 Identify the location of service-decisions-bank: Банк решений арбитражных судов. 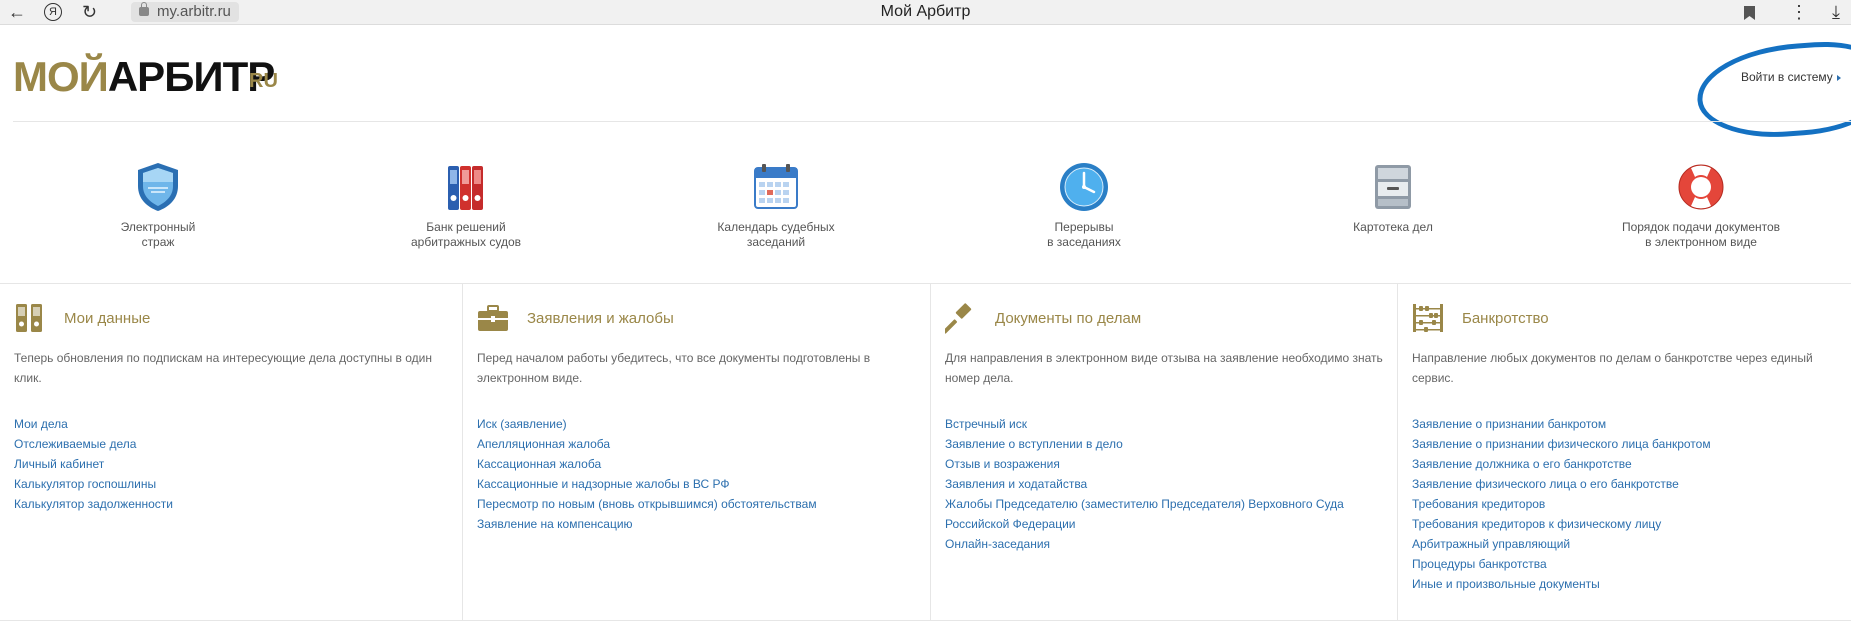
(466, 205).